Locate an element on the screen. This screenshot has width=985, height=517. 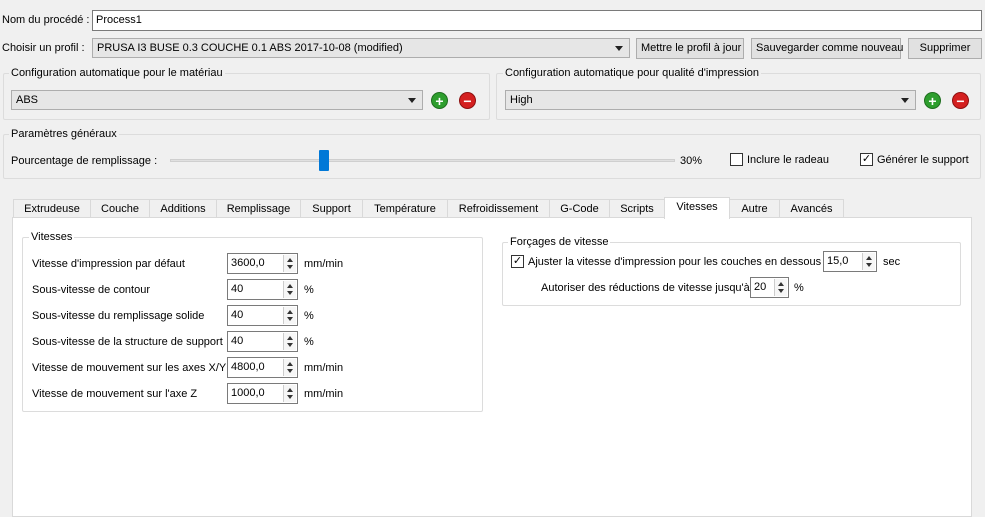
support-label: Générer le support is located at coordinates (923, 160).